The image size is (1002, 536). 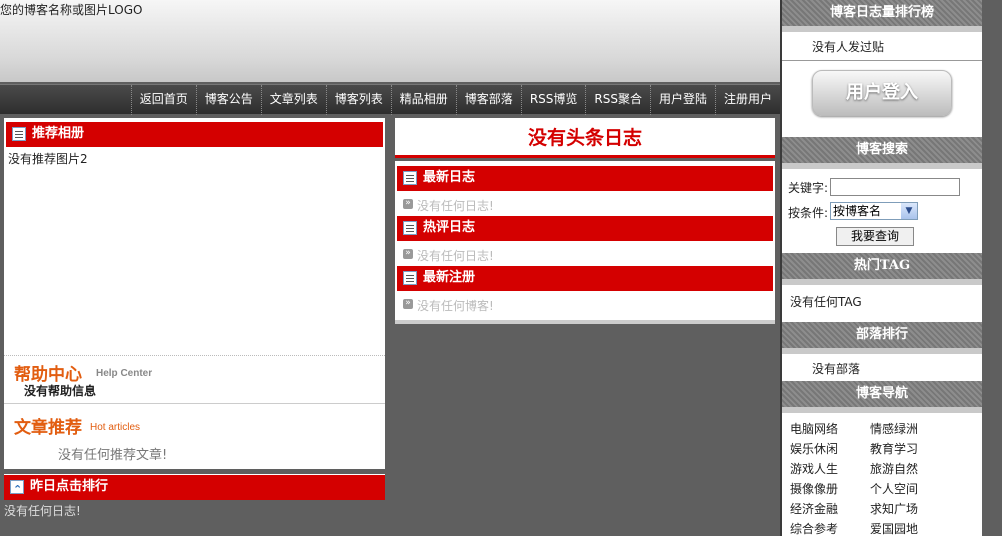 I want to click on hot-tag-header: 热门TAG, so click(x=882, y=266).